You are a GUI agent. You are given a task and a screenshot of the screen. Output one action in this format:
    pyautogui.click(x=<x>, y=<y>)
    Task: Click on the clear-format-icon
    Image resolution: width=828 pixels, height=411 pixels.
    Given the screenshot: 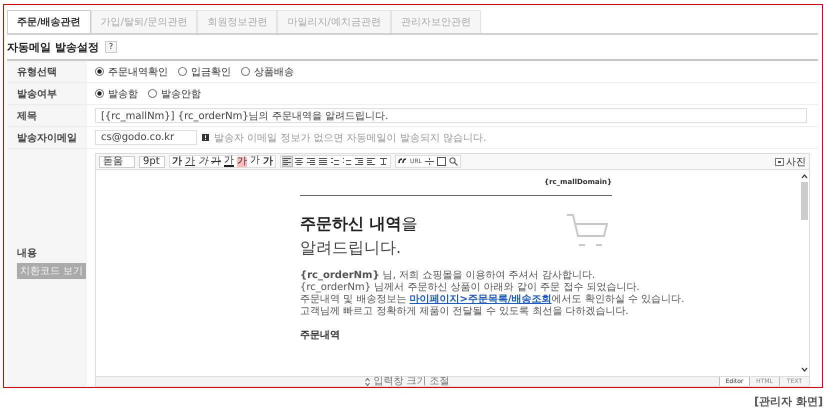 What is the action you would take?
    pyautogui.click(x=383, y=161)
    